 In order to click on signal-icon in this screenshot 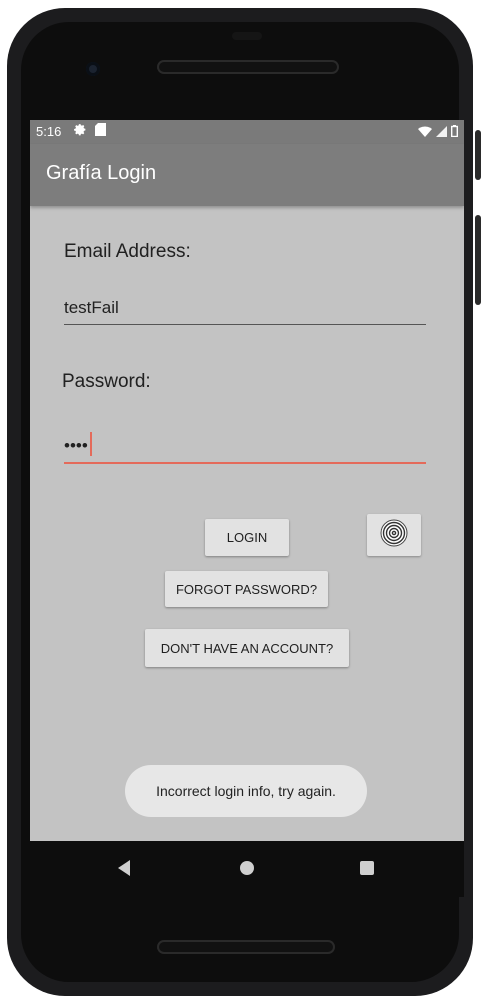, I will do `click(441, 132)`.